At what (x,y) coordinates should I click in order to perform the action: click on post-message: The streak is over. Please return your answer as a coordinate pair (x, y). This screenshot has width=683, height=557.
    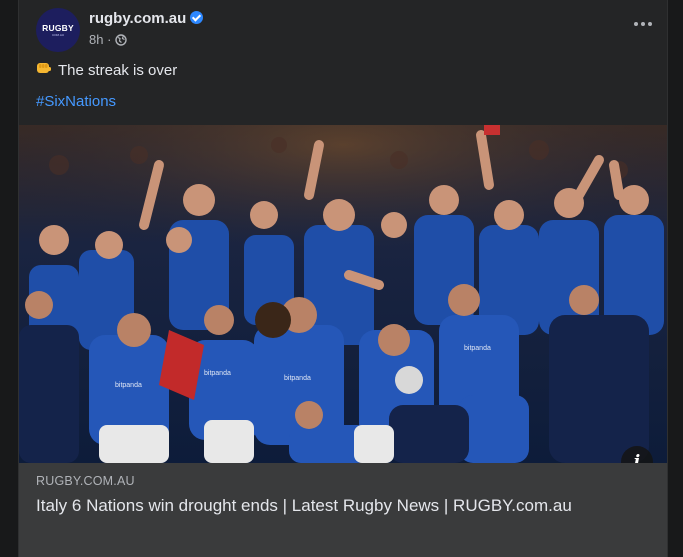
    Looking at the image, I should click on (118, 70).